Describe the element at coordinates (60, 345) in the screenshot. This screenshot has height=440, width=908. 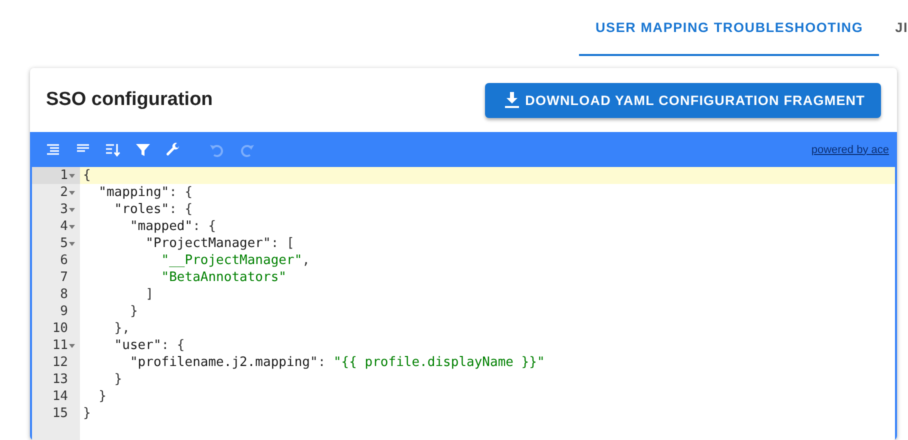
I see `line-number: 11` at that location.